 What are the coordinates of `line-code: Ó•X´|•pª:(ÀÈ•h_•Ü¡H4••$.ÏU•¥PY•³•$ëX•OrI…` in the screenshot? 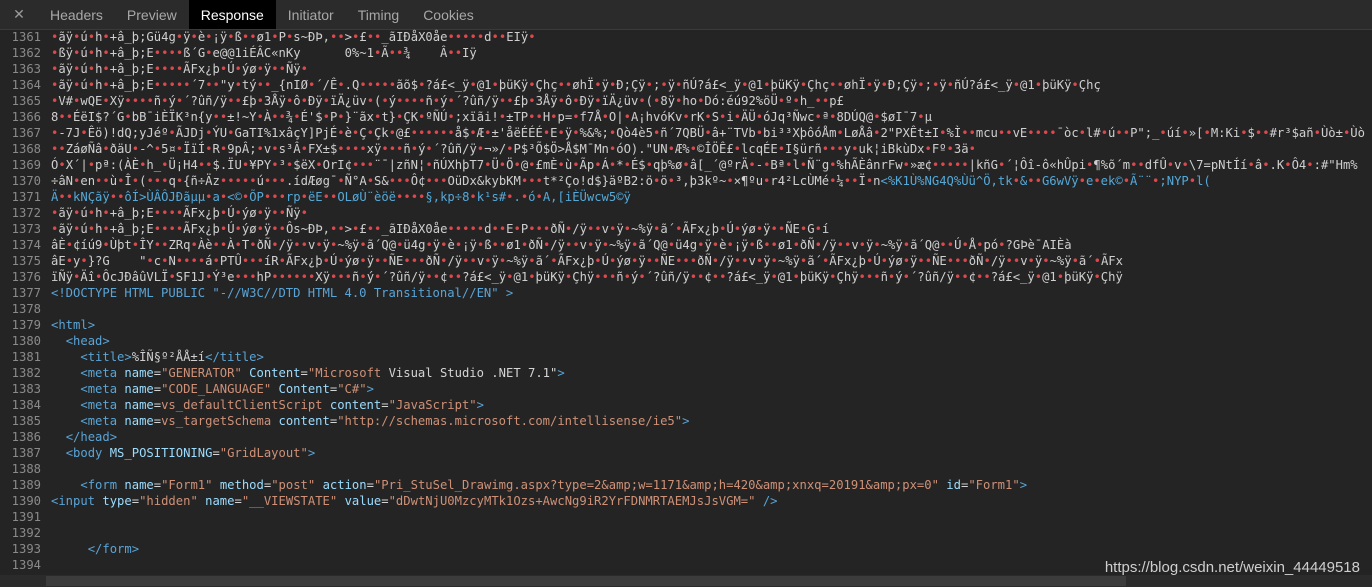 It's located at (704, 165).